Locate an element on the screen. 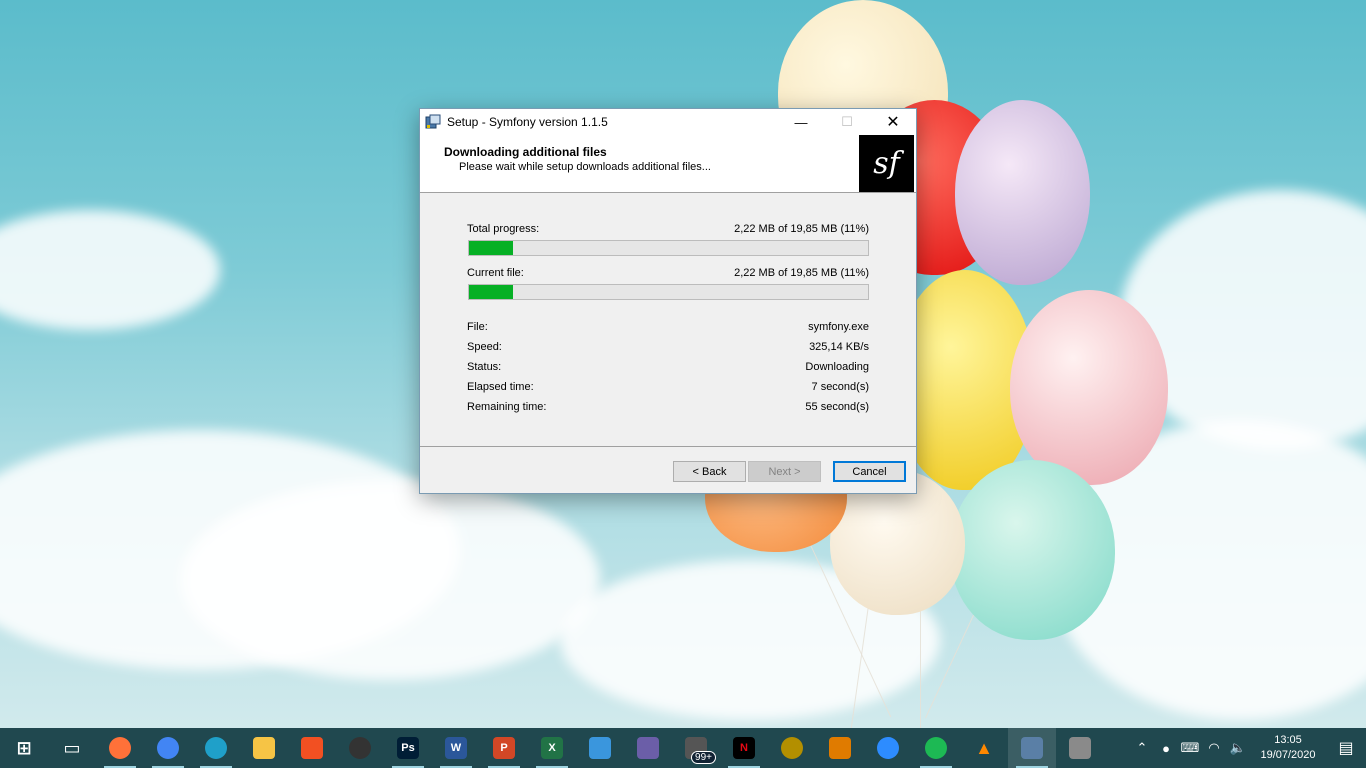  tool-app-icon is located at coordinates (840, 748).